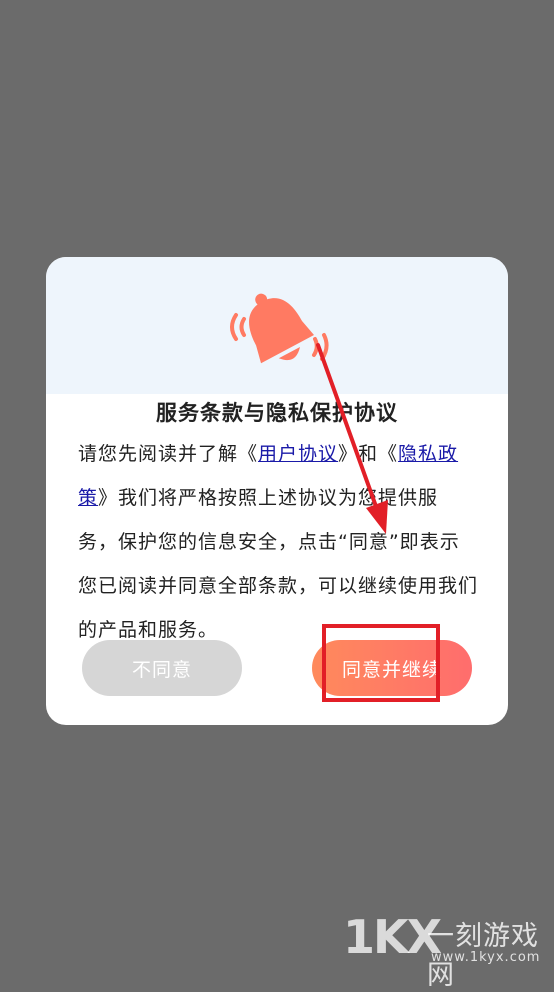  I want to click on watermark-logo: 1KX, so click(392, 937).